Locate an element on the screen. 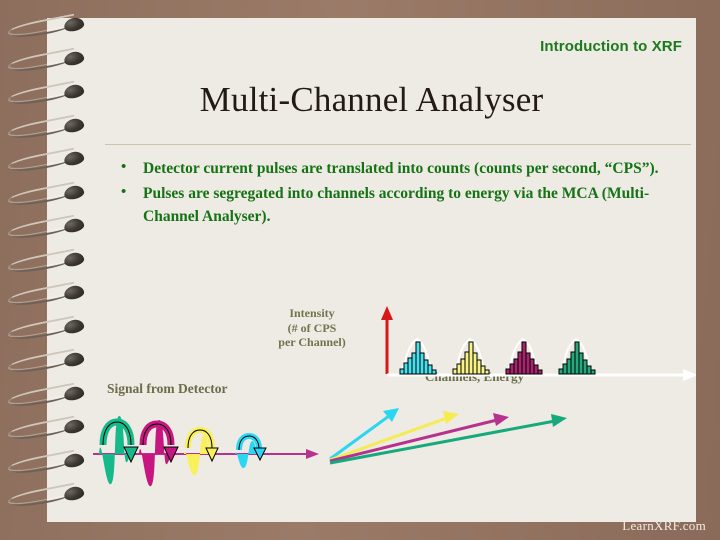 Image resolution: width=720 pixels, height=540 pixels. pulse-yellow is located at coordinates (201, 451).